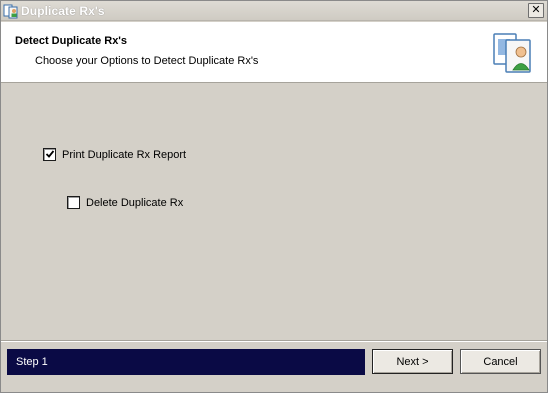 The image size is (548, 393). Describe the element at coordinates (186, 362) in the screenshot. I see `step-indicator: Step 1` at that location.